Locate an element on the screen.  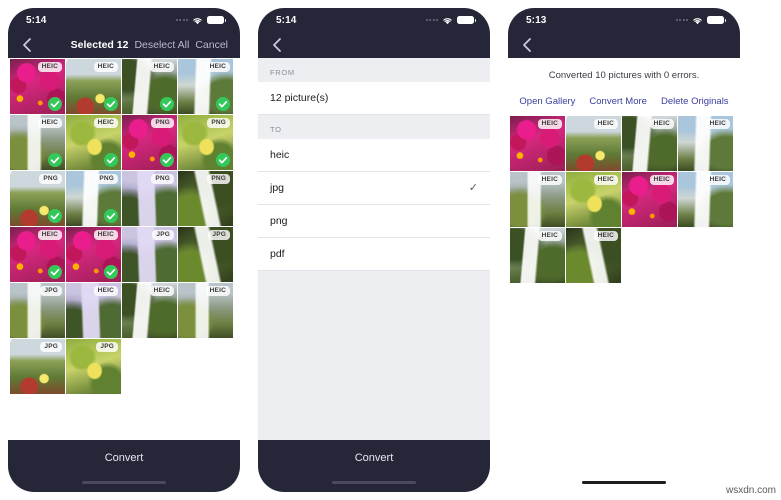
wifi-icon is located at coordinates (447, 20).